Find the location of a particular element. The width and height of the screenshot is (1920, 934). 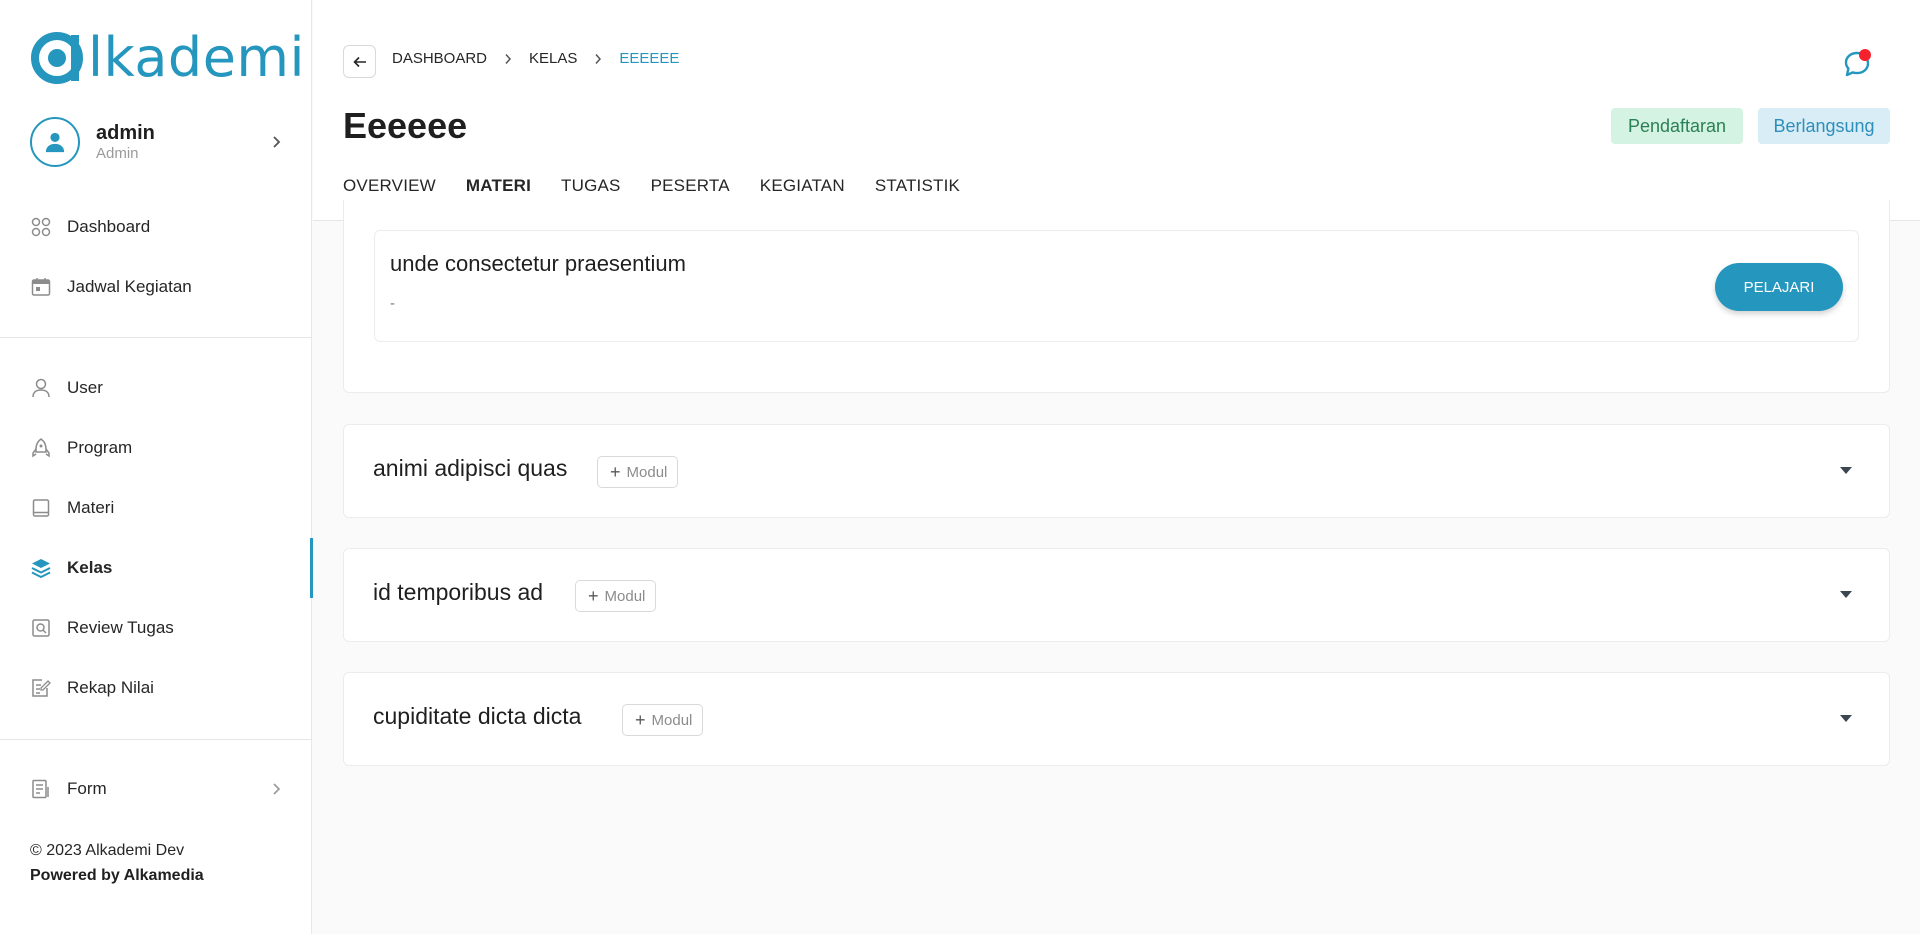

pelajari-button: PELAJARI is located at coordinates (1779, 287).